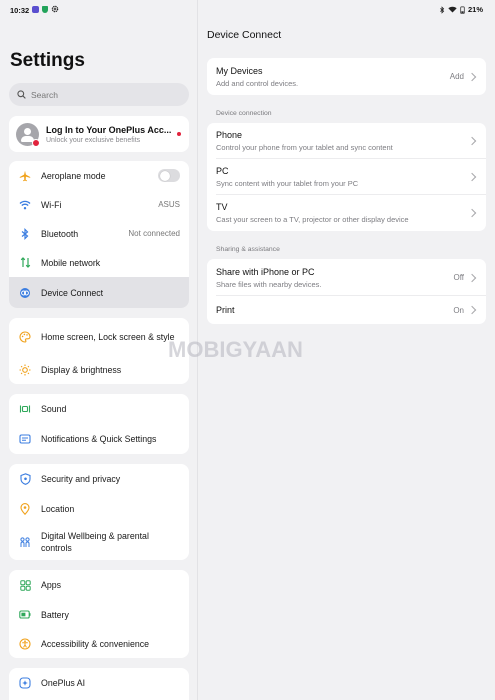  I want to click on sidebar-item-bluetooth: Bluetooth Not connected, so click(99, 233).